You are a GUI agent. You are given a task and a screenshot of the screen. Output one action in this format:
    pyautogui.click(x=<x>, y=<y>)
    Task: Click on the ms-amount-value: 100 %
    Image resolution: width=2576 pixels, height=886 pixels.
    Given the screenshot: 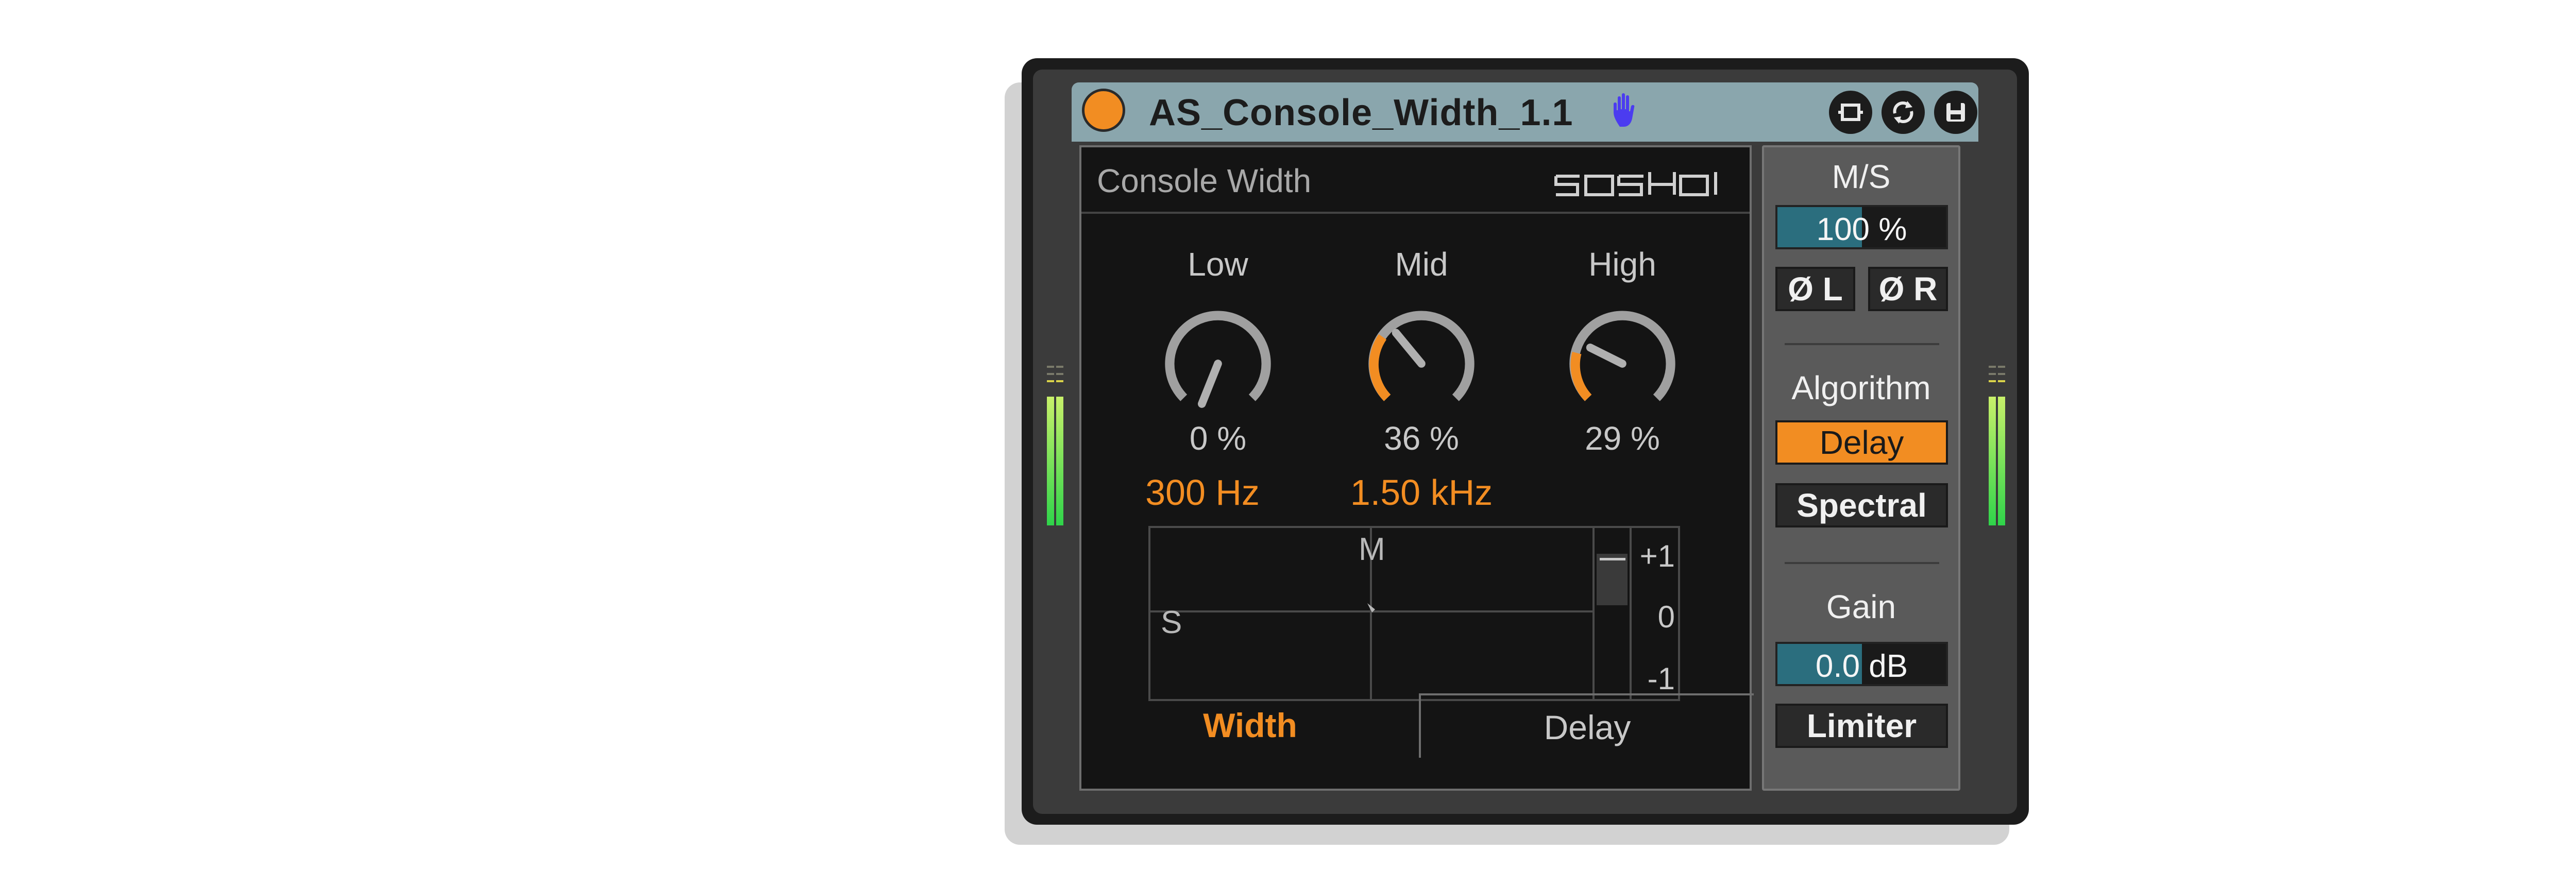 What is the action you would take?
    pyautogui.click(x=1861, y=229)
    